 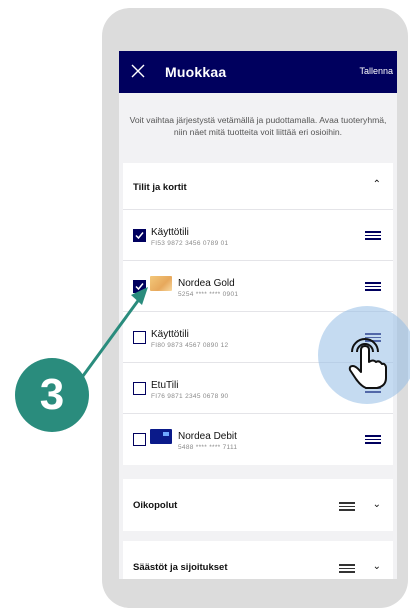 What do you see at coordinates (180, 567) in the screenshot?
I see `section-title: Säästöt ja sijoitukset` at bounding box center [180, 567].